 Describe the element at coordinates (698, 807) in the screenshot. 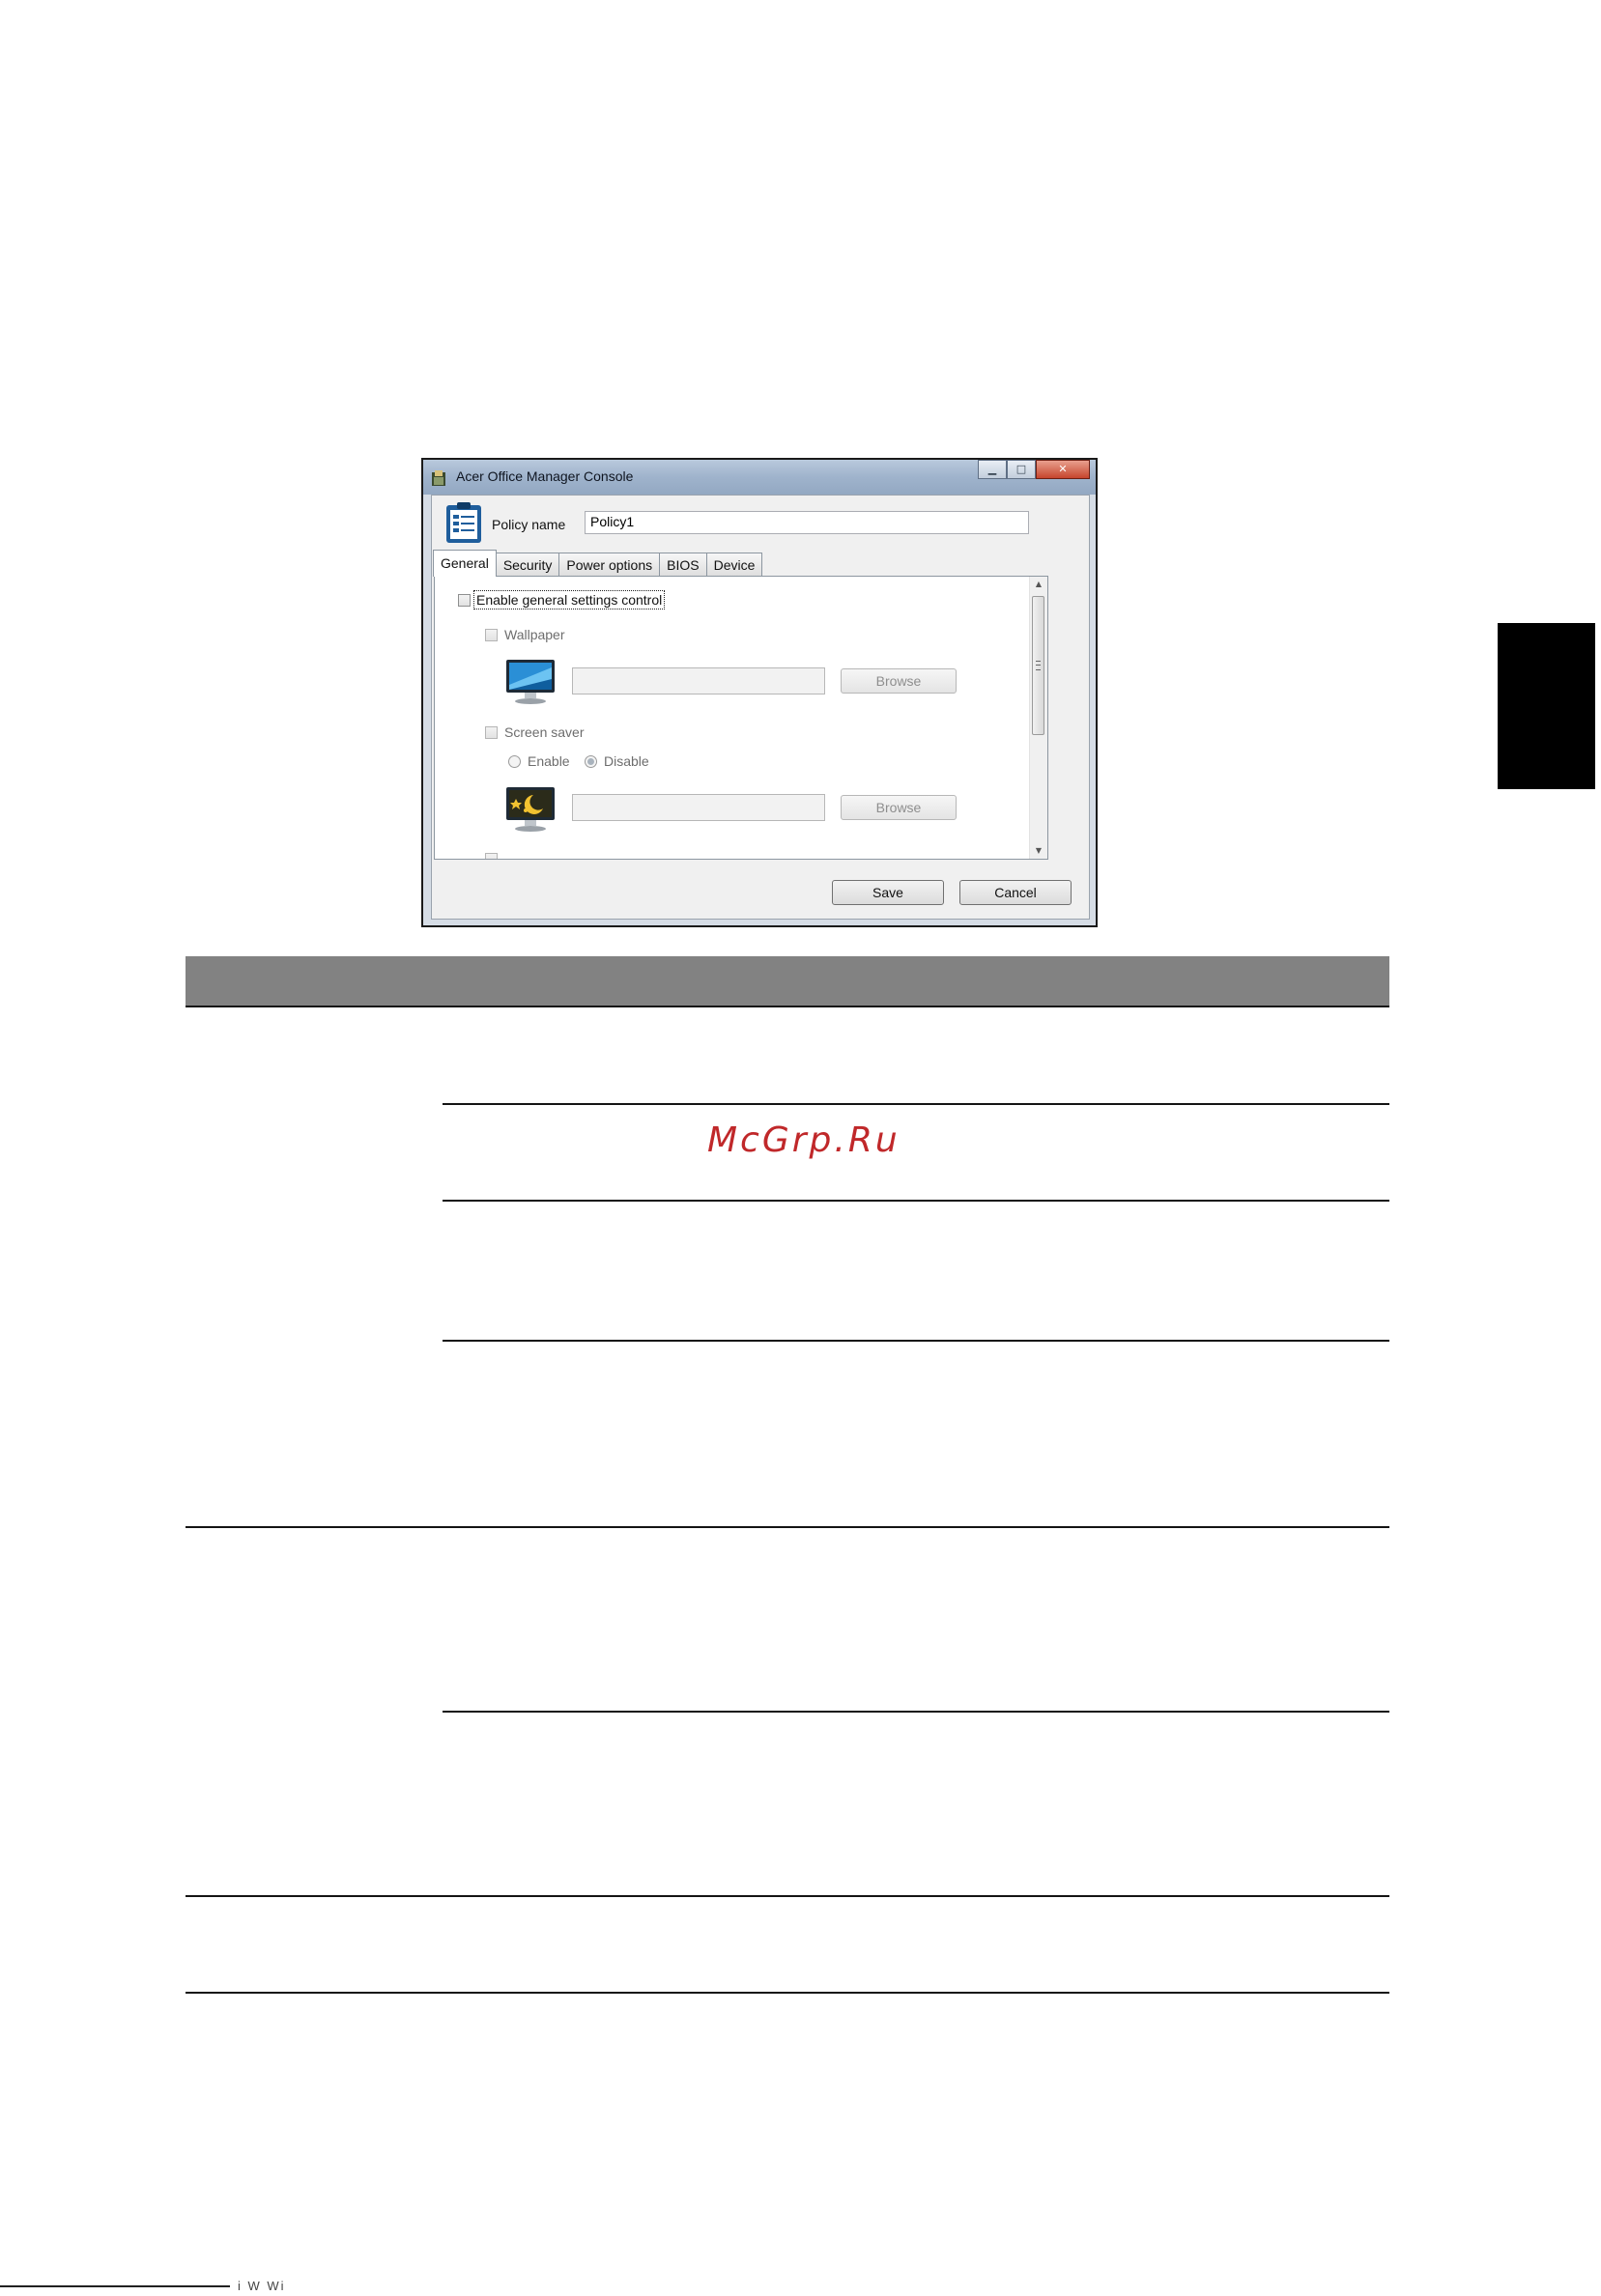

I see `screensaver-path-field` at that location.